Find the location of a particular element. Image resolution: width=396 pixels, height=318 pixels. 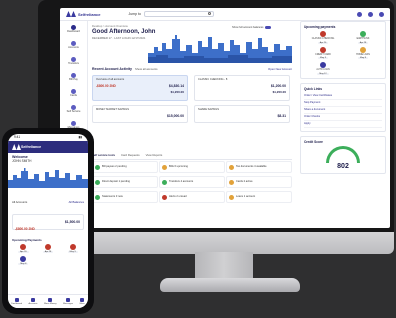

account-card-share-savings: SHARE SAVINGS $8.31 is located at coordinates (242, 114).